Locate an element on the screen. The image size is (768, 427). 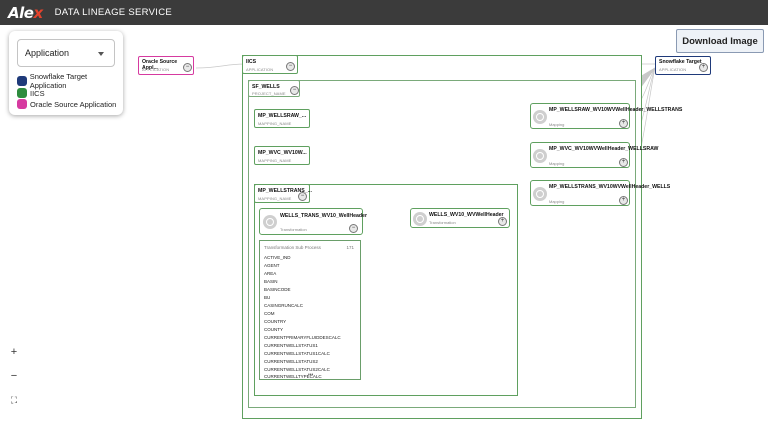
field-item: ACTIVE_IND is located at coordinates (277, 257).